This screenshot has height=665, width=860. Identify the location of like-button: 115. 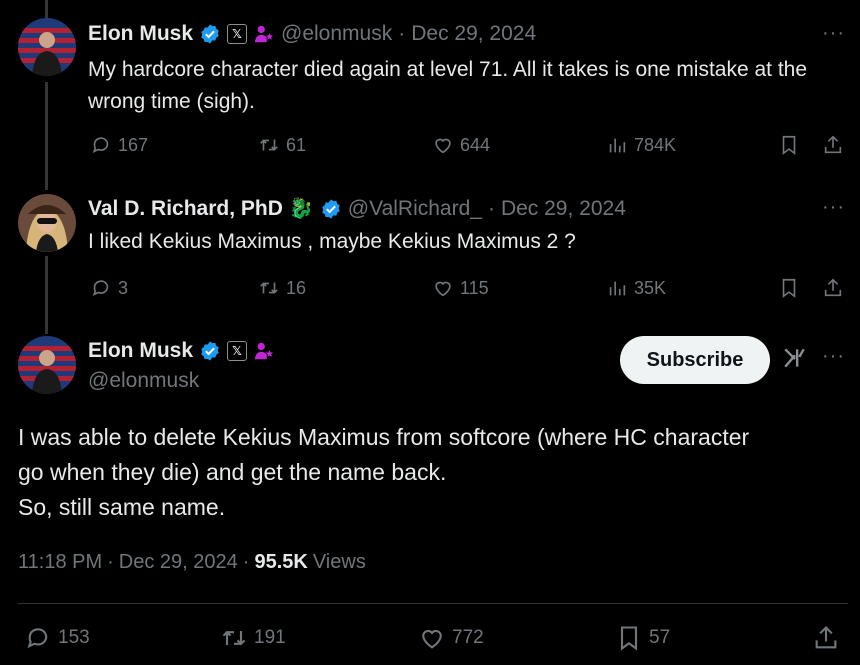
(460, 288).